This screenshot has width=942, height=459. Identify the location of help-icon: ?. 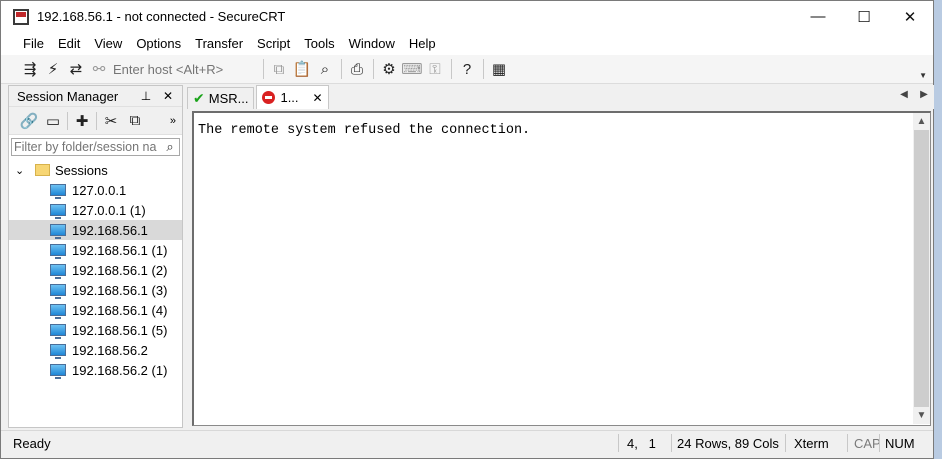
(467, 69).